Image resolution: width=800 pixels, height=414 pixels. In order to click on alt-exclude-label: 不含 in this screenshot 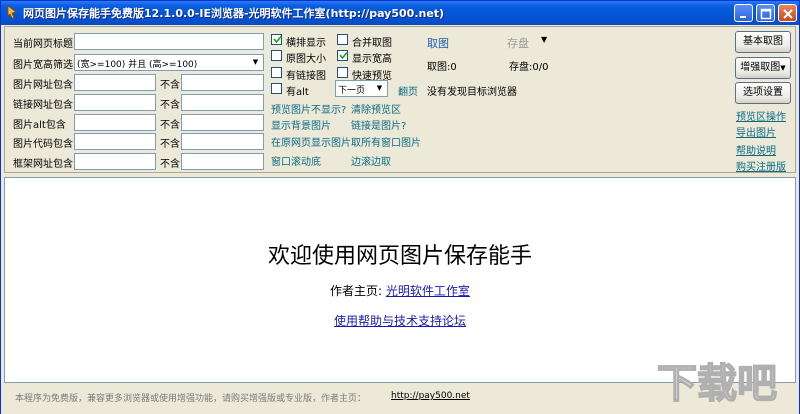, I will do `click(170, 125)`.